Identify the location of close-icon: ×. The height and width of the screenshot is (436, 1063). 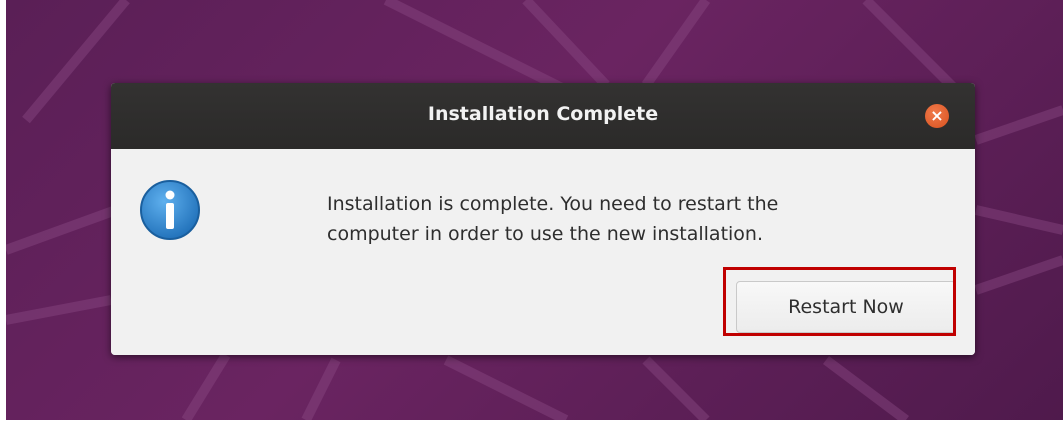
(937, 116).